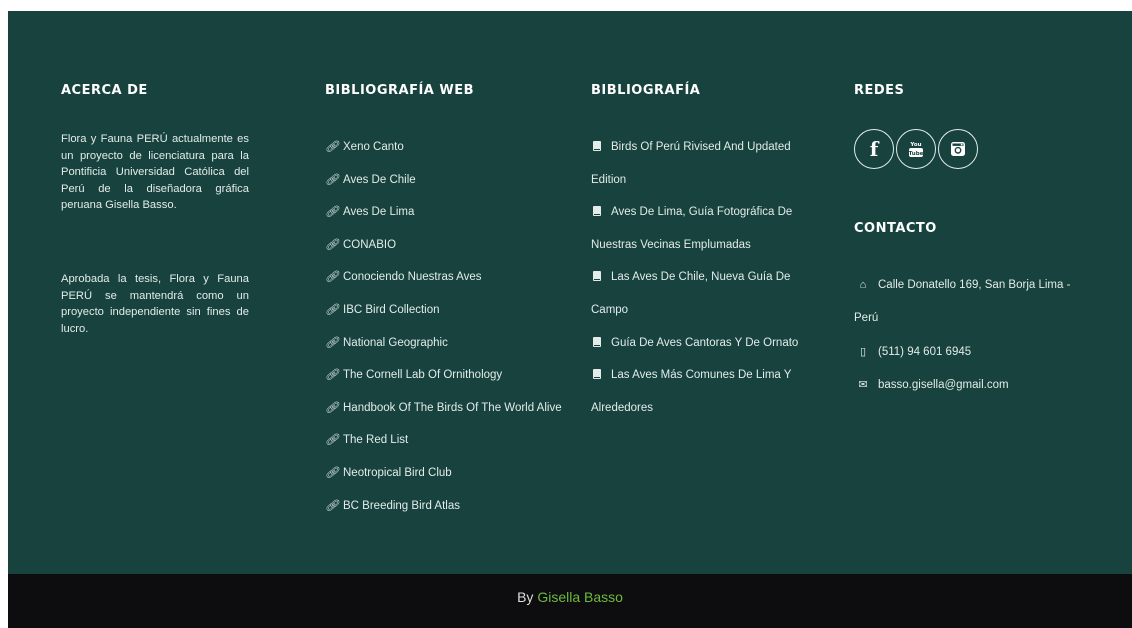  Describe the element at coordinates (450, 212) in the screenshot. I see `web-link: 🔗︎ Aves De Lima` at that location.